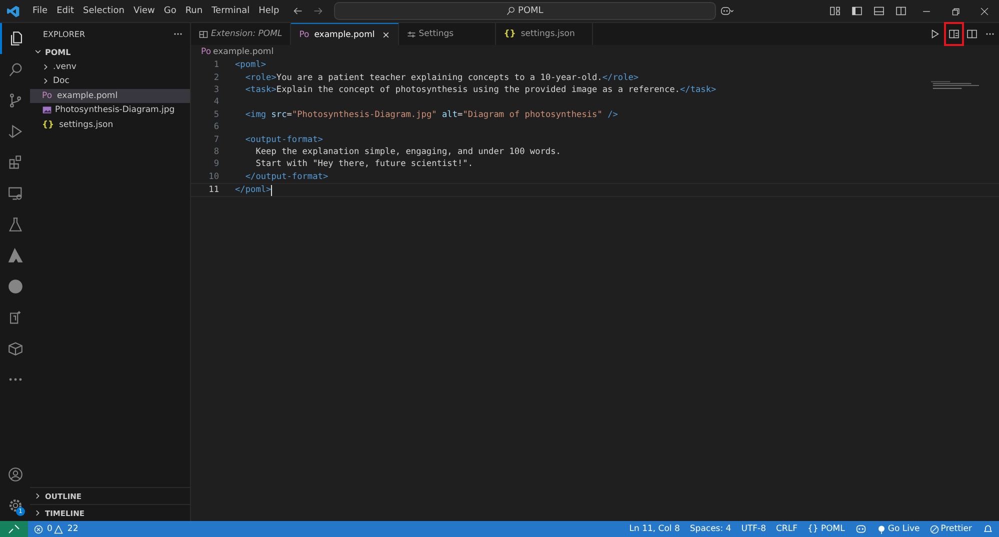 The image size is (999, 537). I want to click on line-number: 9, so click(215, 164).